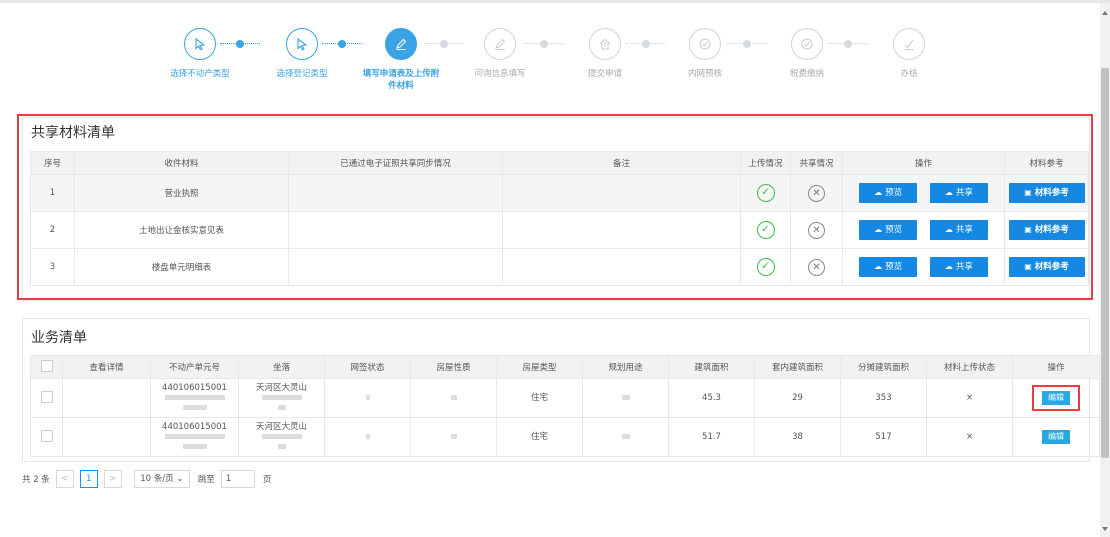  Describe the element at coordinates (539, 367) in the screenshot. I see `col-type: 房屋类型` at that location.